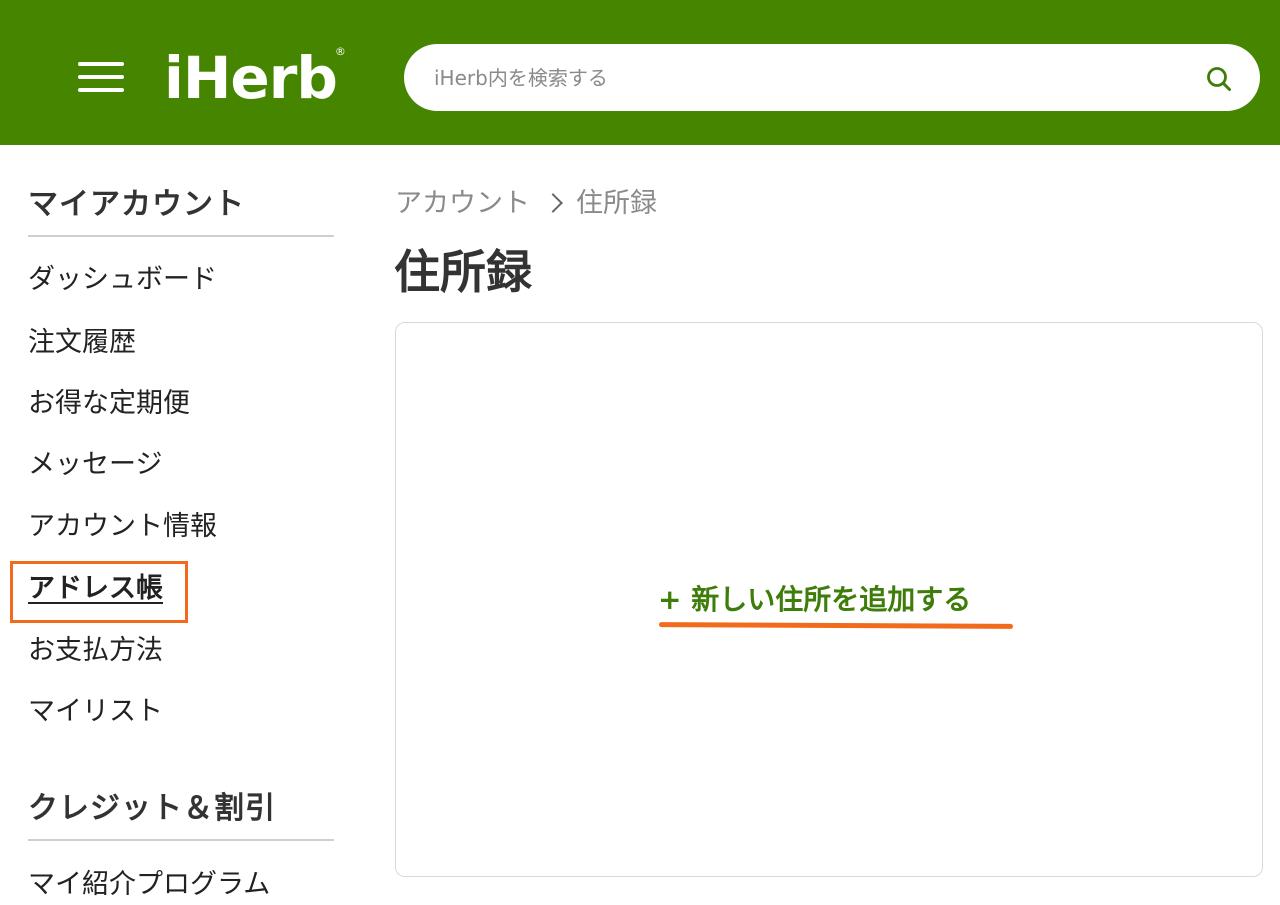  What do you see at coordinates (836, 625) in the screenshot?
I see `add-address-highlight-underline` at bounding box center [836, 625].